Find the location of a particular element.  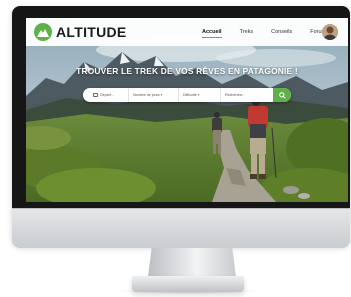

site-logo: ALTITUDE is located at coordinates (80, 32).